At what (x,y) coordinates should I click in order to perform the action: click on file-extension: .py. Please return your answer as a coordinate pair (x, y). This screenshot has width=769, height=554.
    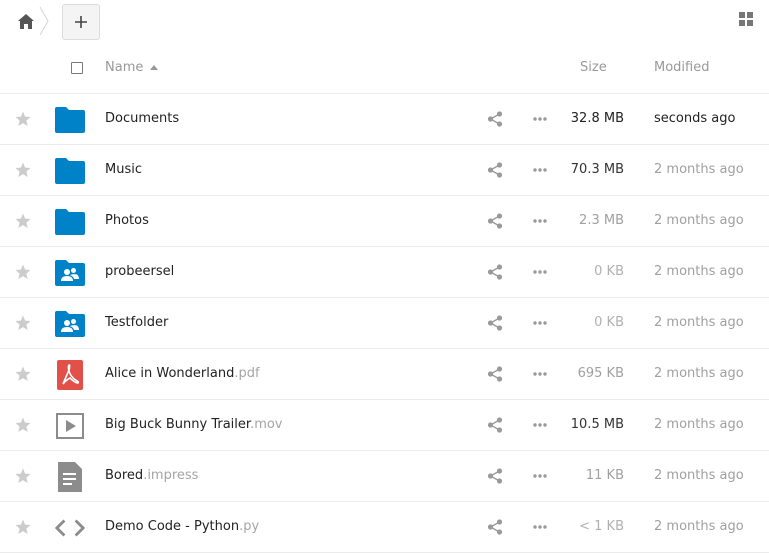
    Looking at the image, I should click on (249, 526).